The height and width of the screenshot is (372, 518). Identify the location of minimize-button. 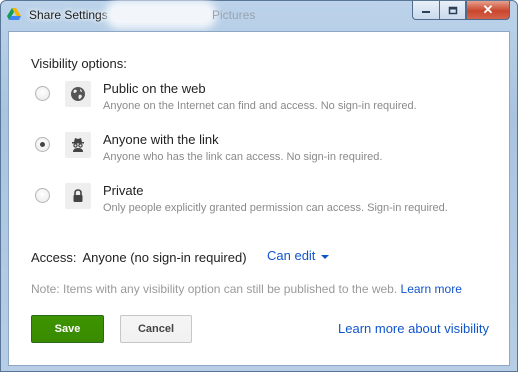
(425, 10).